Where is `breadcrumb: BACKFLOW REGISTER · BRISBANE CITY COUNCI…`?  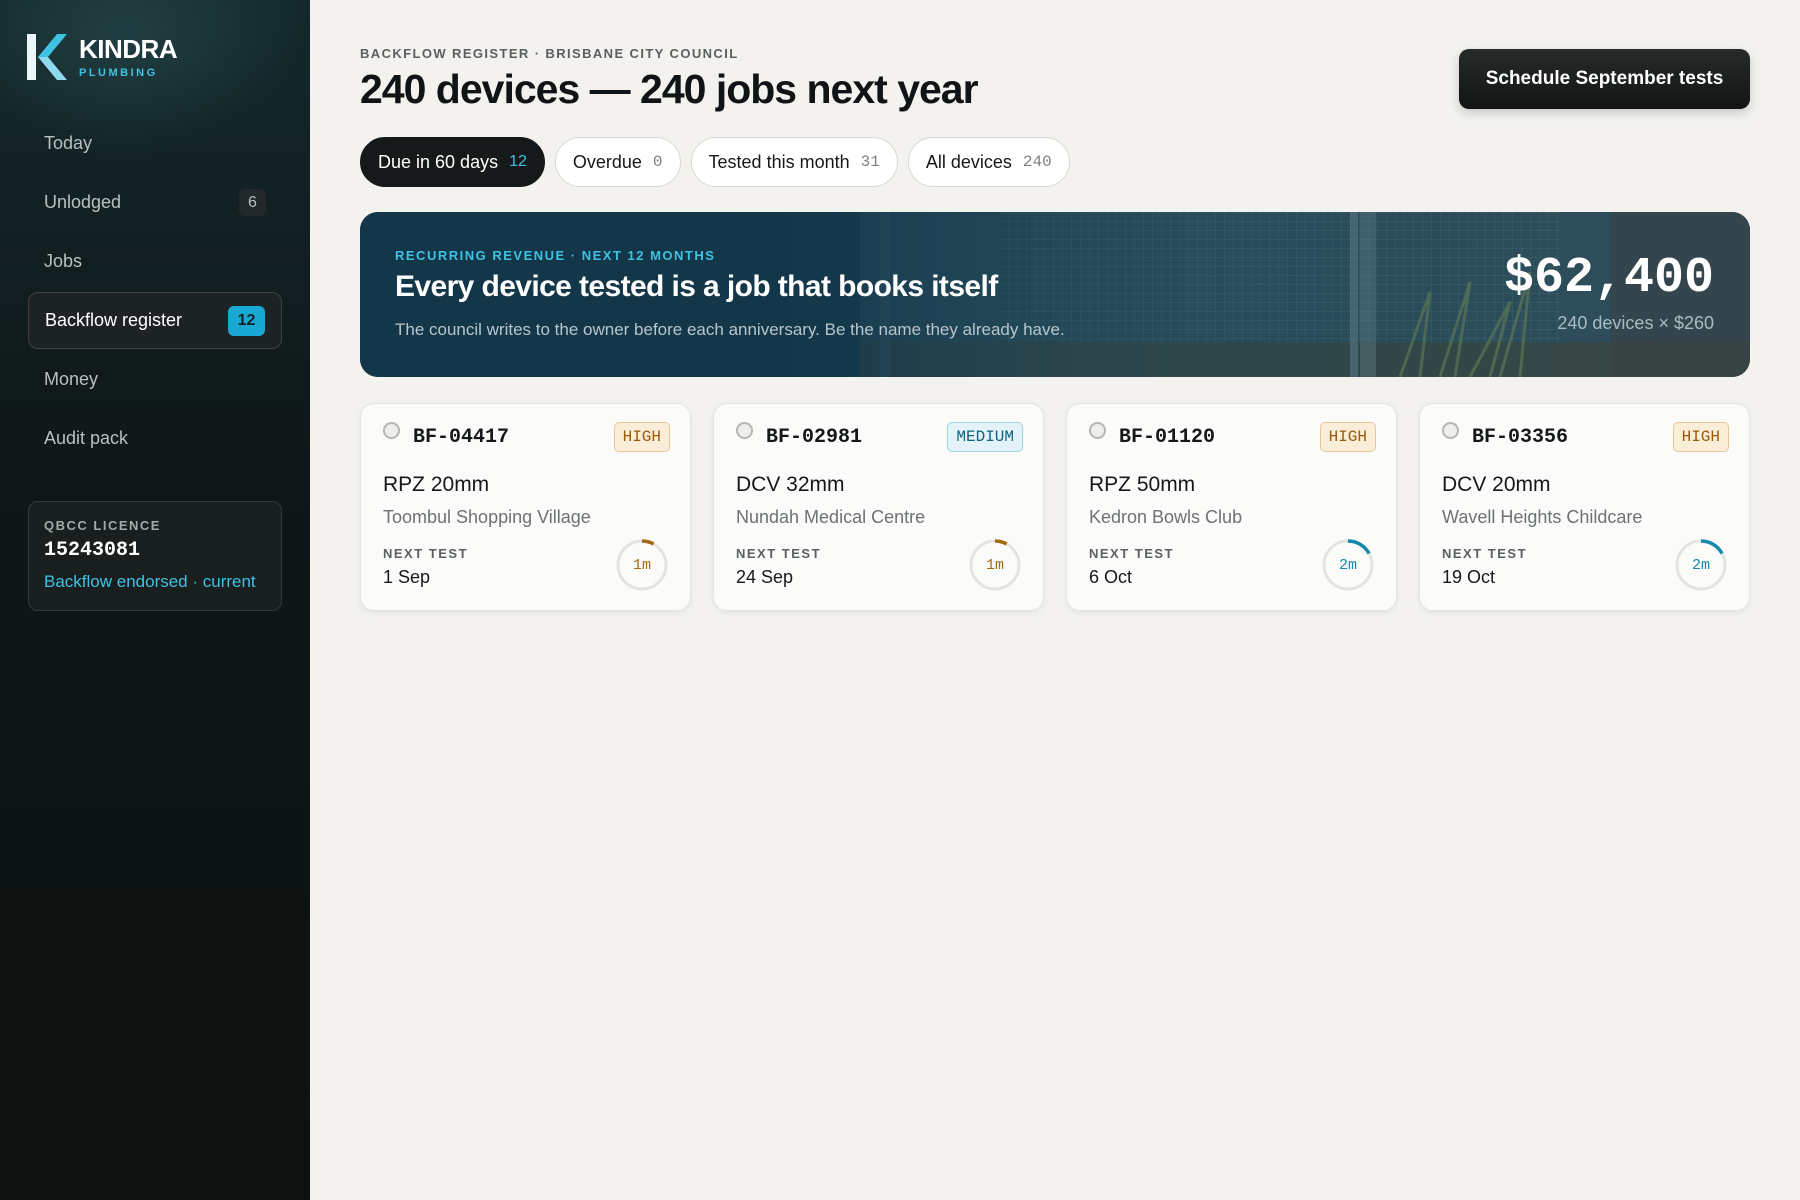 breadcrumb: BACKFLOW REGISTER · BRISBANE CITY COUNCI… is located at coordinates (549, 53).